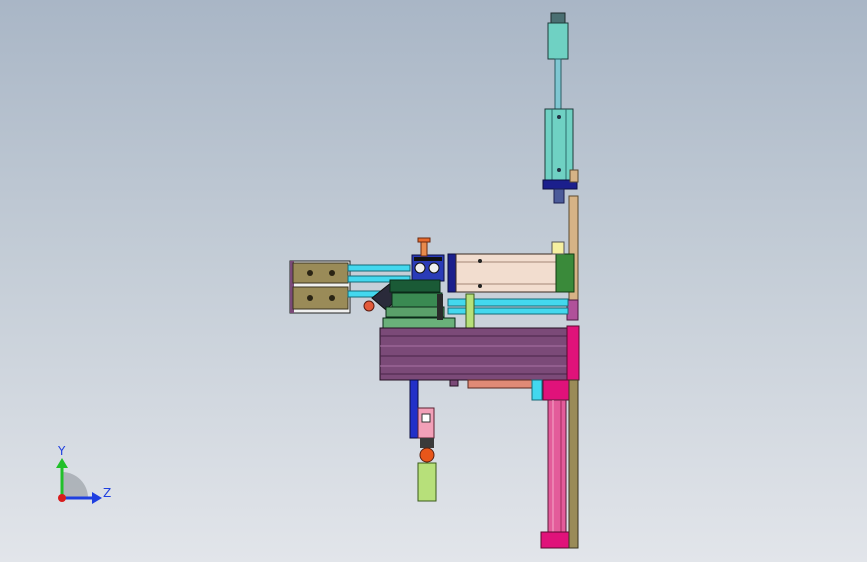  What do you see at coordinates (509, 390) in the screenshot?
I see `under-slide-parts` at bounding box center [509, 390].